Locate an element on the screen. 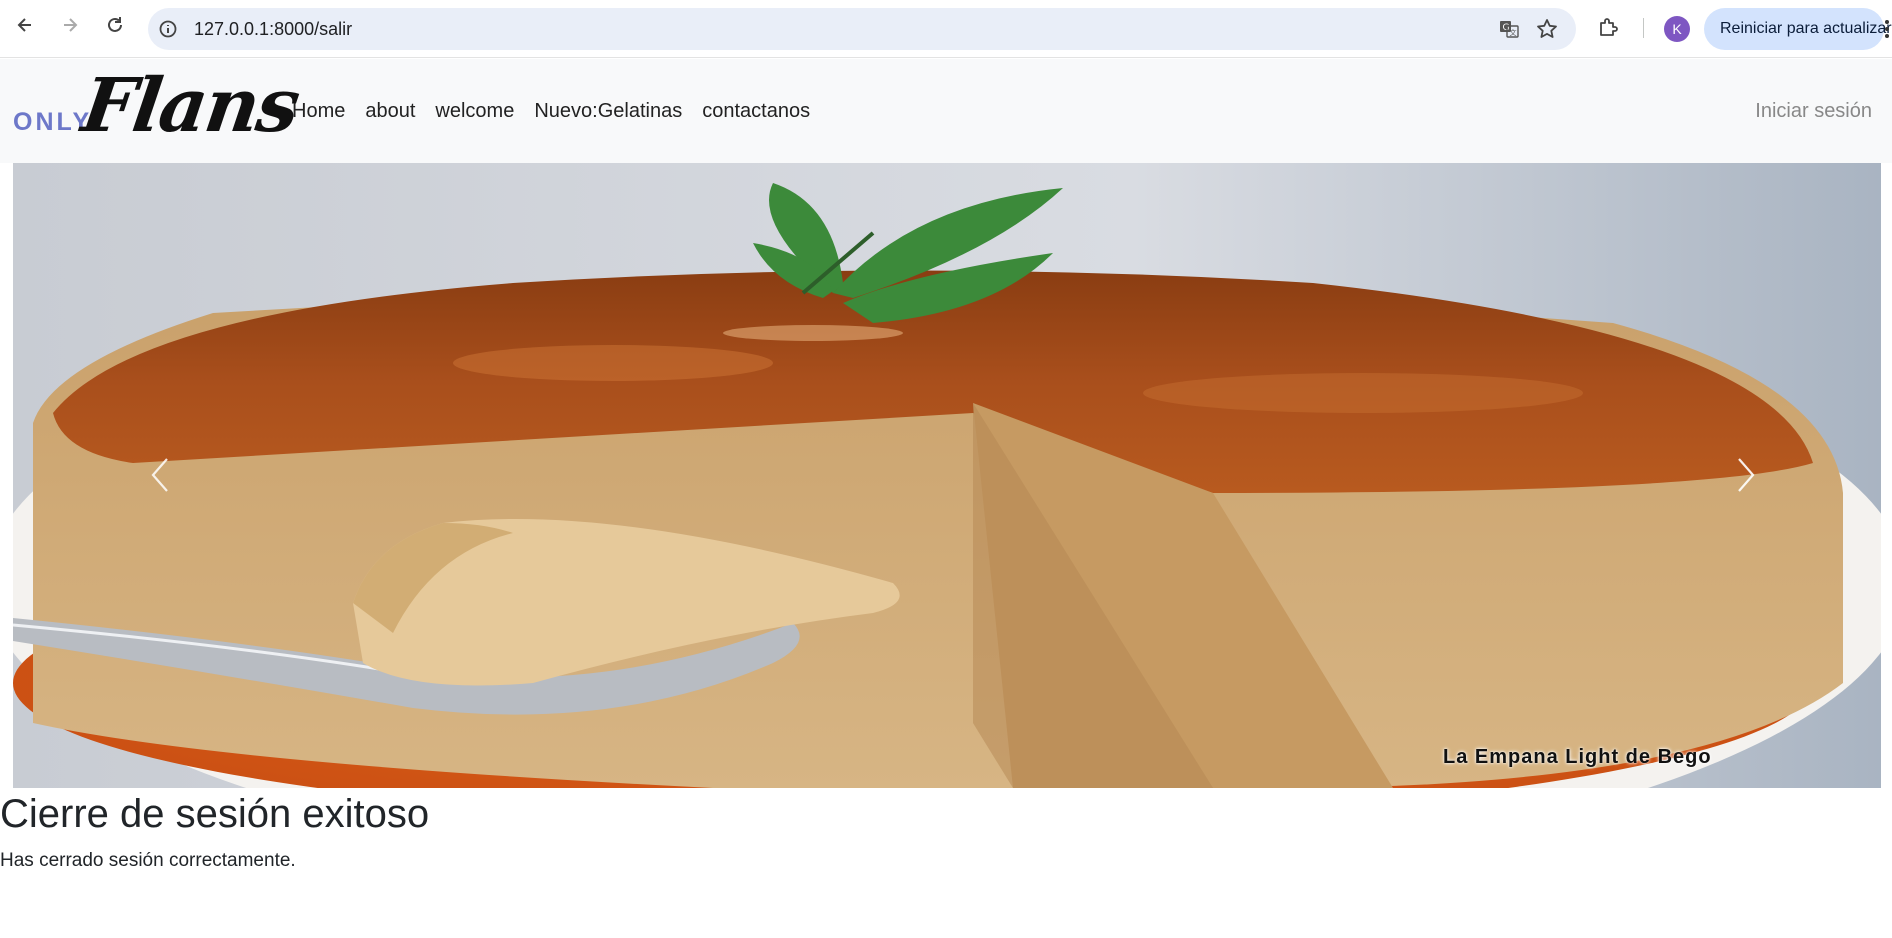  arrow-right-icon is located at coordinates (71, 25).